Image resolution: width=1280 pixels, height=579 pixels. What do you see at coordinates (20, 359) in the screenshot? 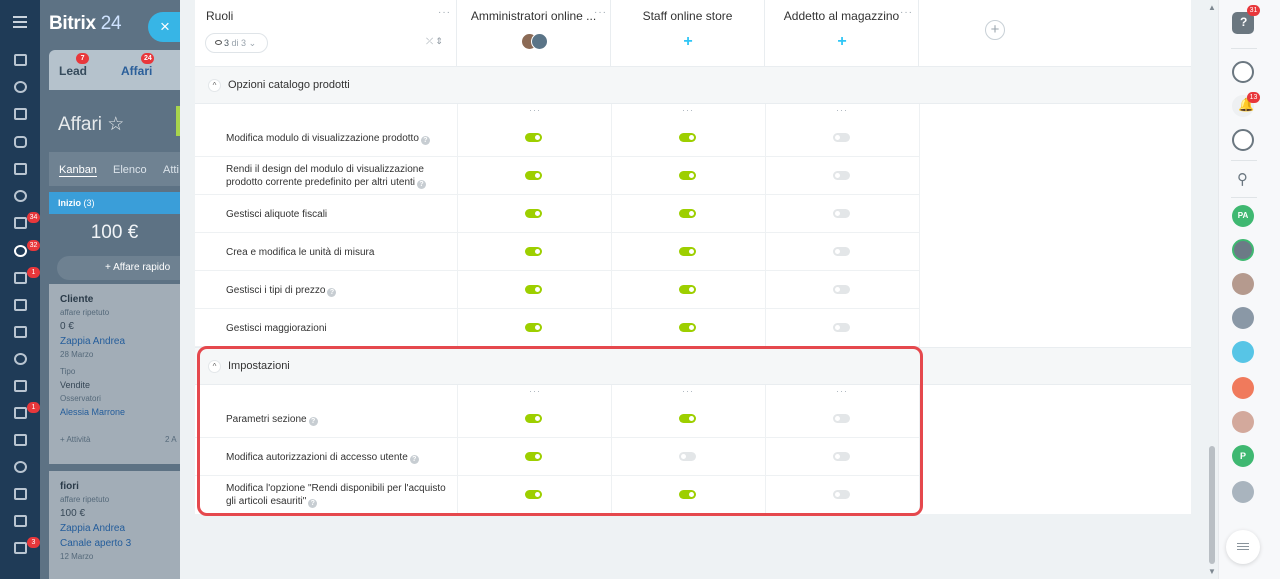
I see `employees-icon` at bounding box center [20, 359].